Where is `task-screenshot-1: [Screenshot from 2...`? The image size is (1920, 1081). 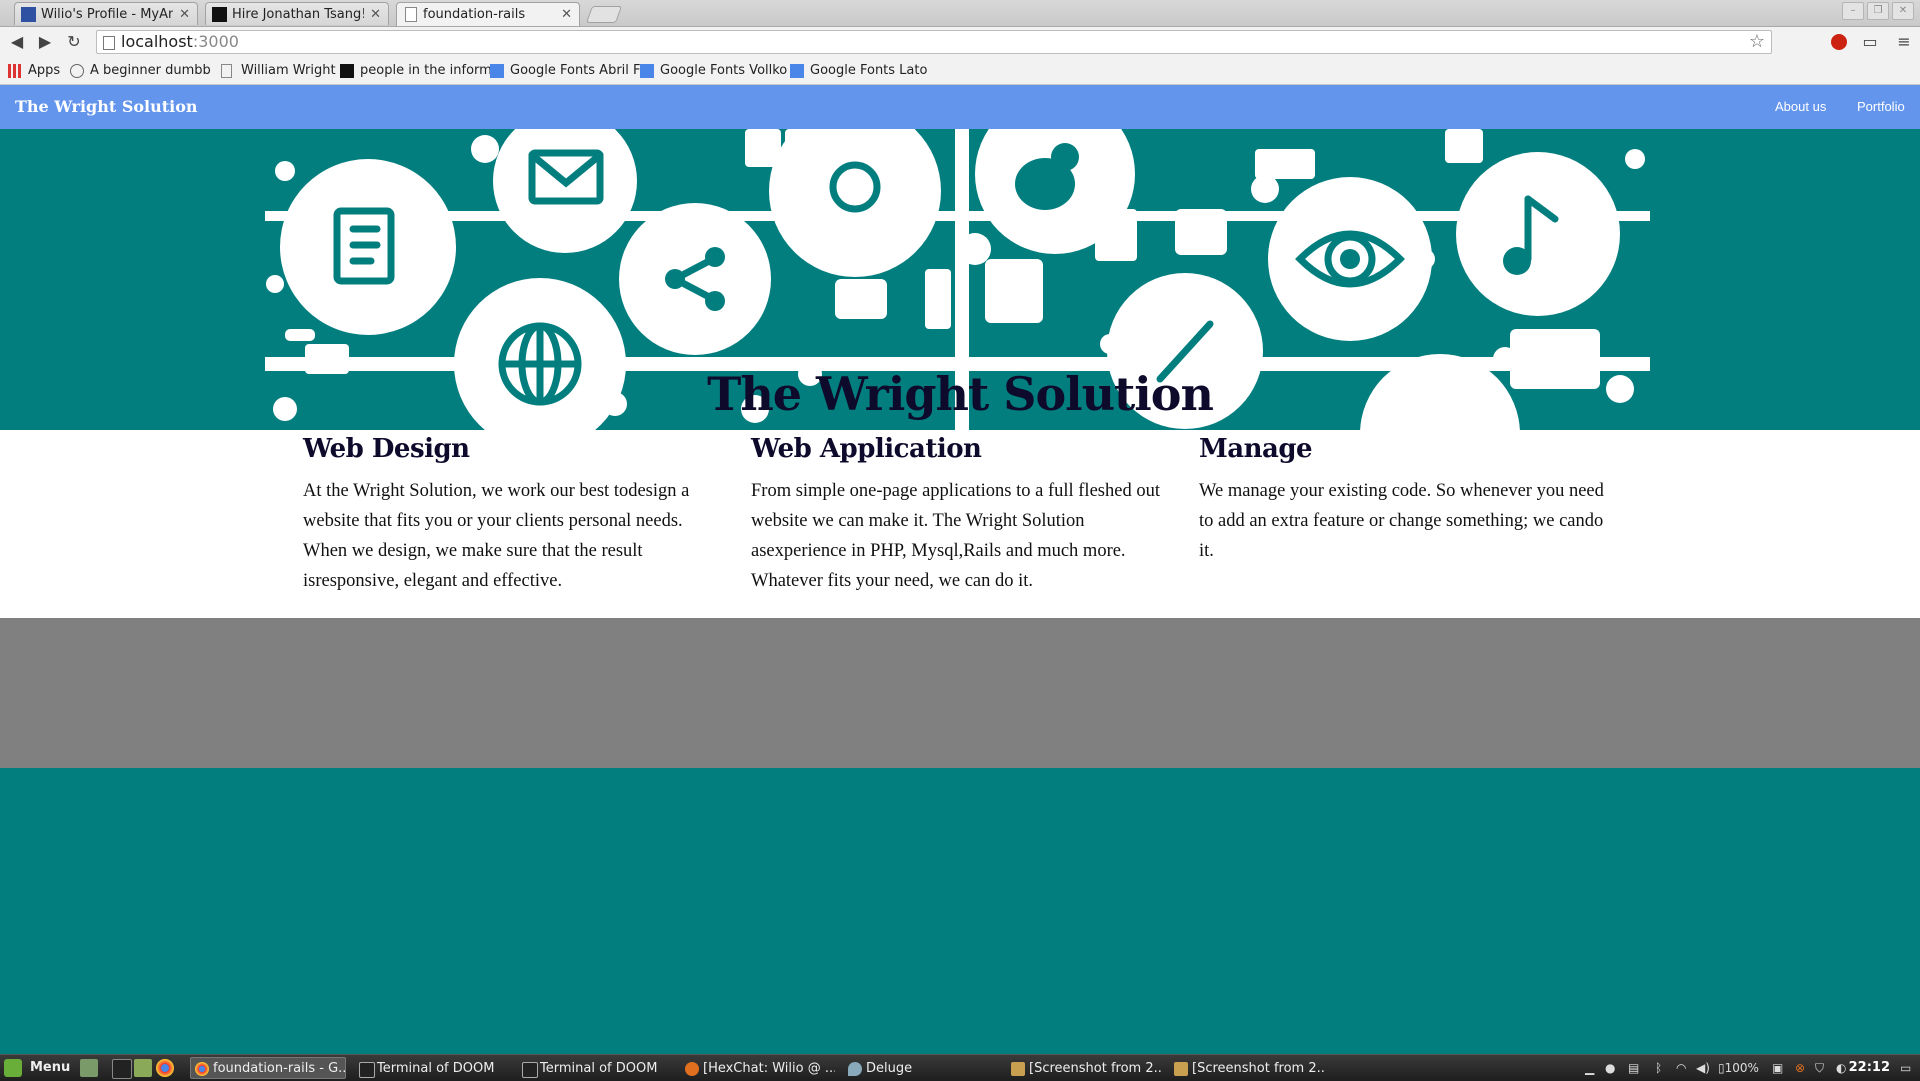
task-screenshot-1: [Screenshot from 2... is located at coordinates (1084, 1068).